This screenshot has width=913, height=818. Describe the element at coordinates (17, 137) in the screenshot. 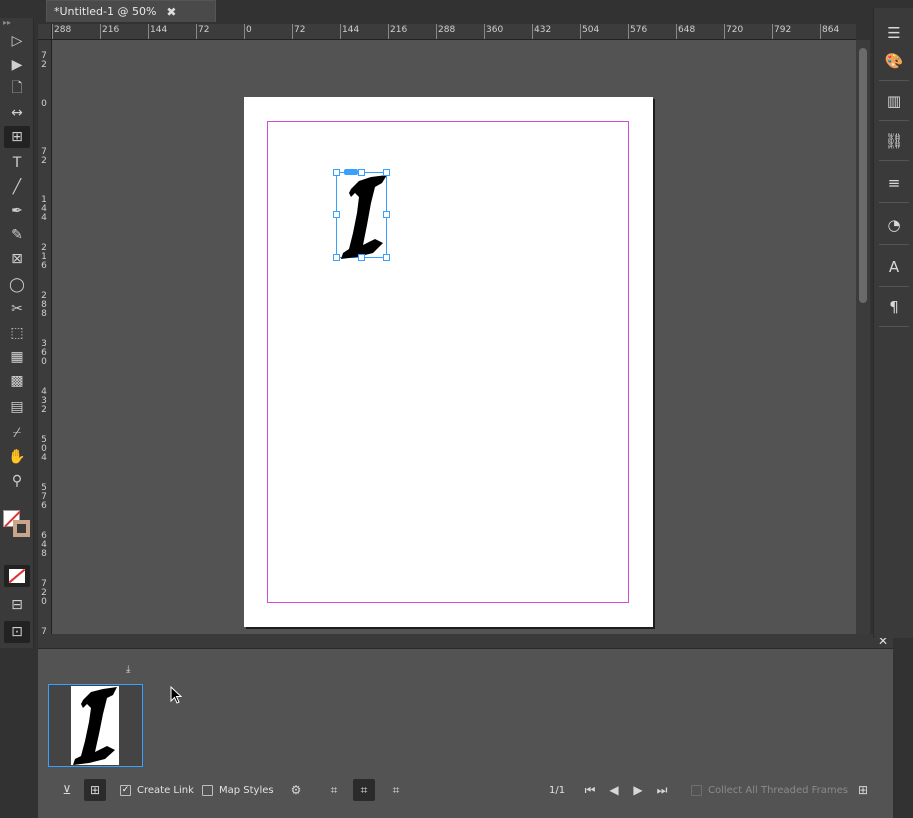

I see `content-collector-tool-icon: ⊞` at that location.